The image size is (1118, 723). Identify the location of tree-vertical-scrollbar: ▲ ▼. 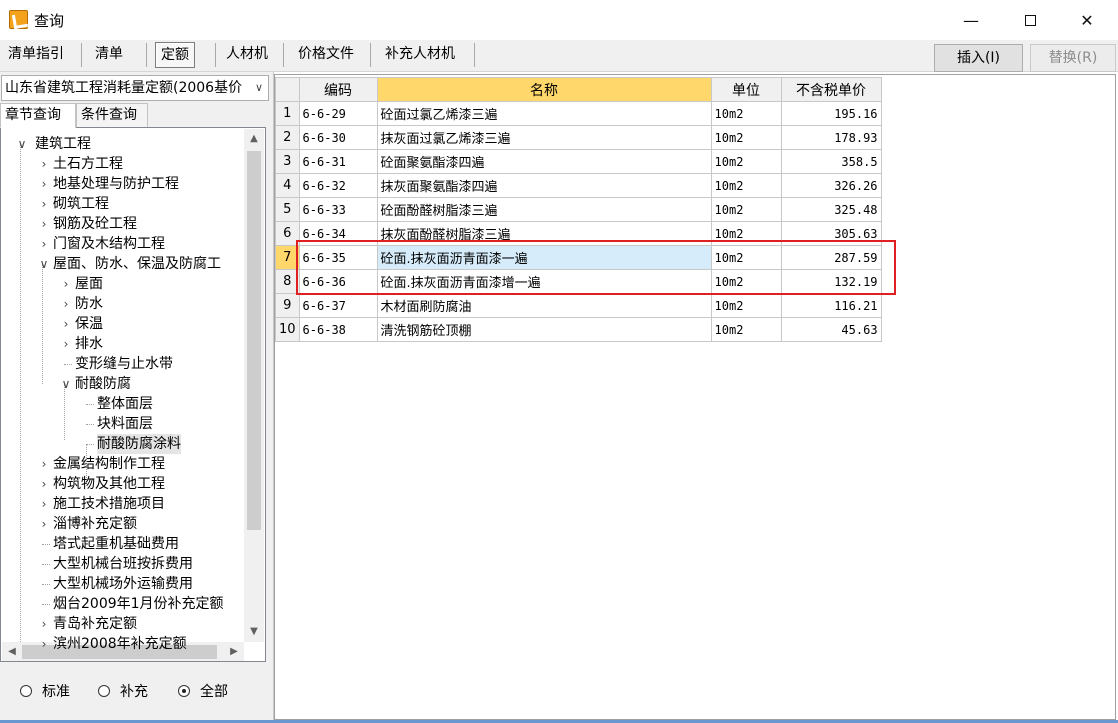
(254, 385).